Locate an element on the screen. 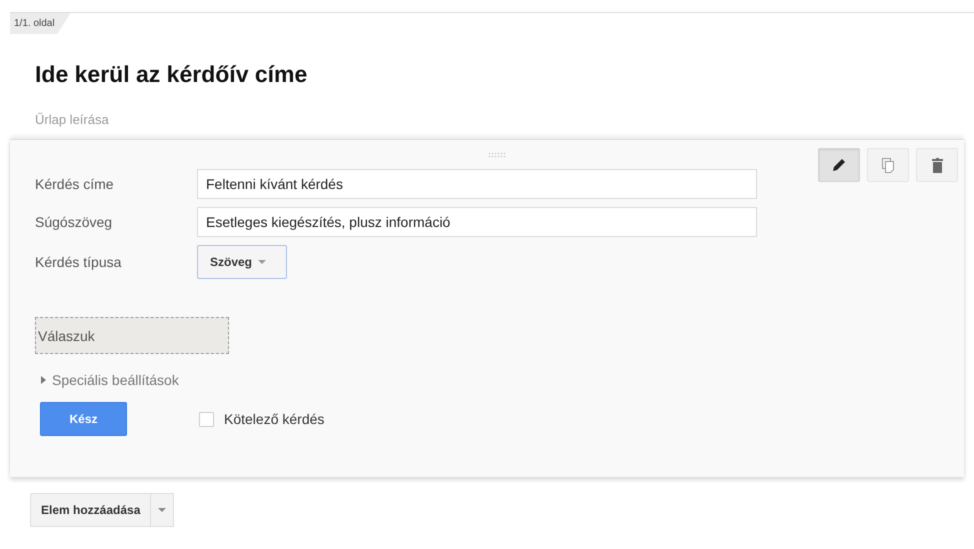  text-field: Feltenni kívánt kérdés is located at coordinates (477, 184).